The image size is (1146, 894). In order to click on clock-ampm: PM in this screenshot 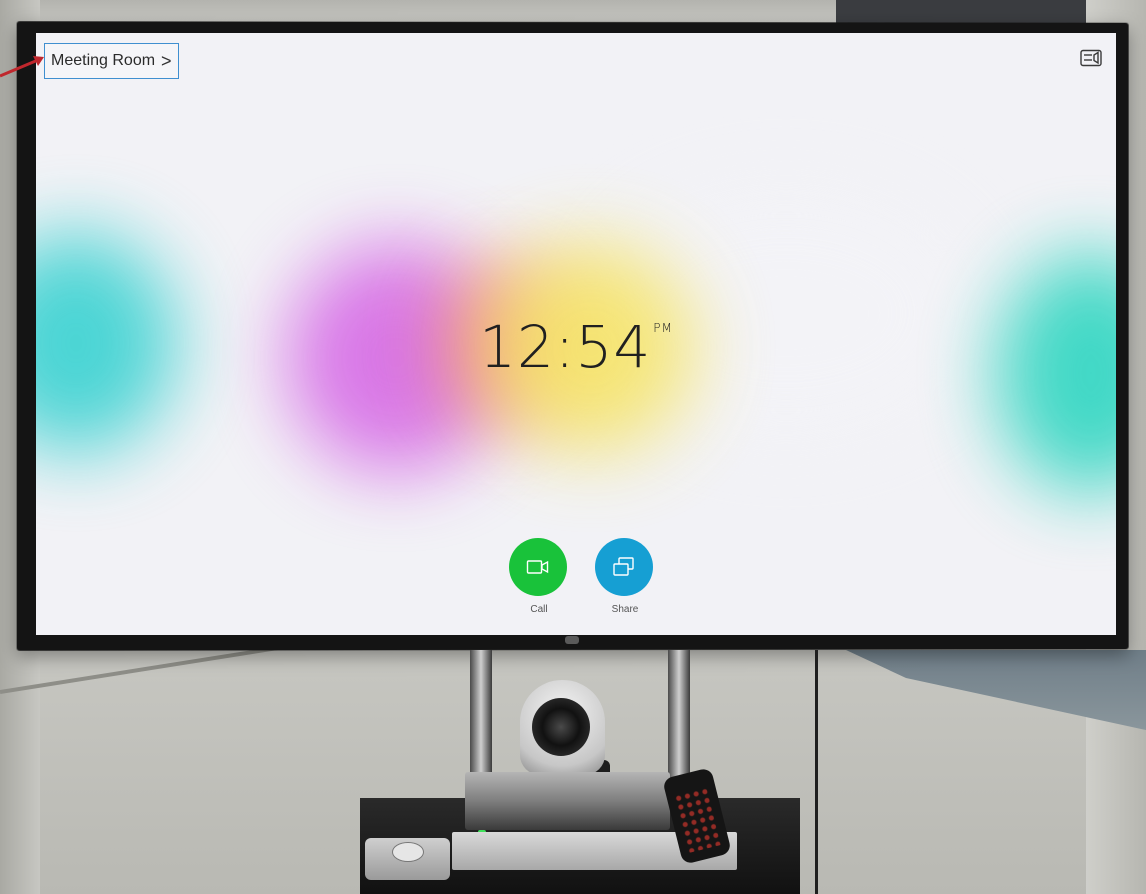, I will do `click(663, 328)`.